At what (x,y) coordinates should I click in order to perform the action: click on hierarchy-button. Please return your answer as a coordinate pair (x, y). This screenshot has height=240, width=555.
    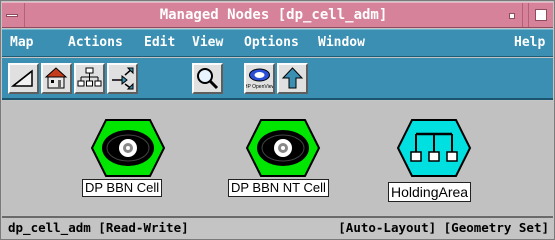
    Looking at the image, I should click on (89, 78).